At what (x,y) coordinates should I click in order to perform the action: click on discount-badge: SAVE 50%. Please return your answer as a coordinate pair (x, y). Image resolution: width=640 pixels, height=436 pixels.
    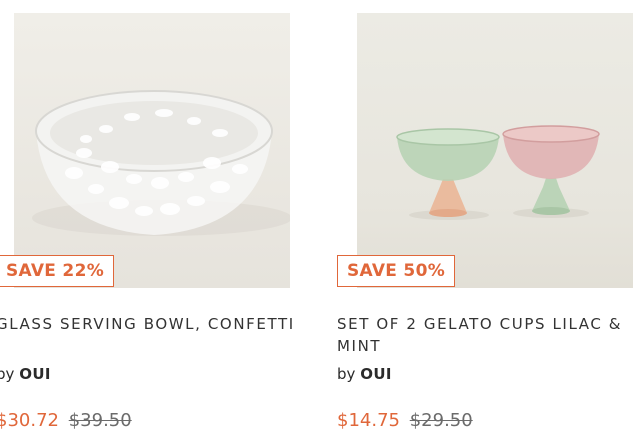
    Looking at the image, I should click on (396, 271).